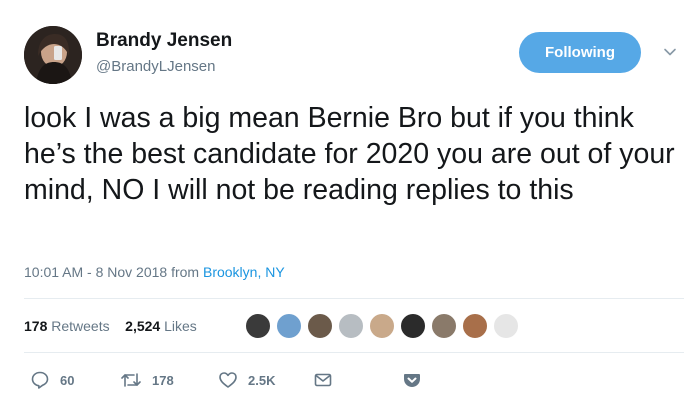 The image size is (691, 402). I want to click on direct-message-action, so click(323, 380).